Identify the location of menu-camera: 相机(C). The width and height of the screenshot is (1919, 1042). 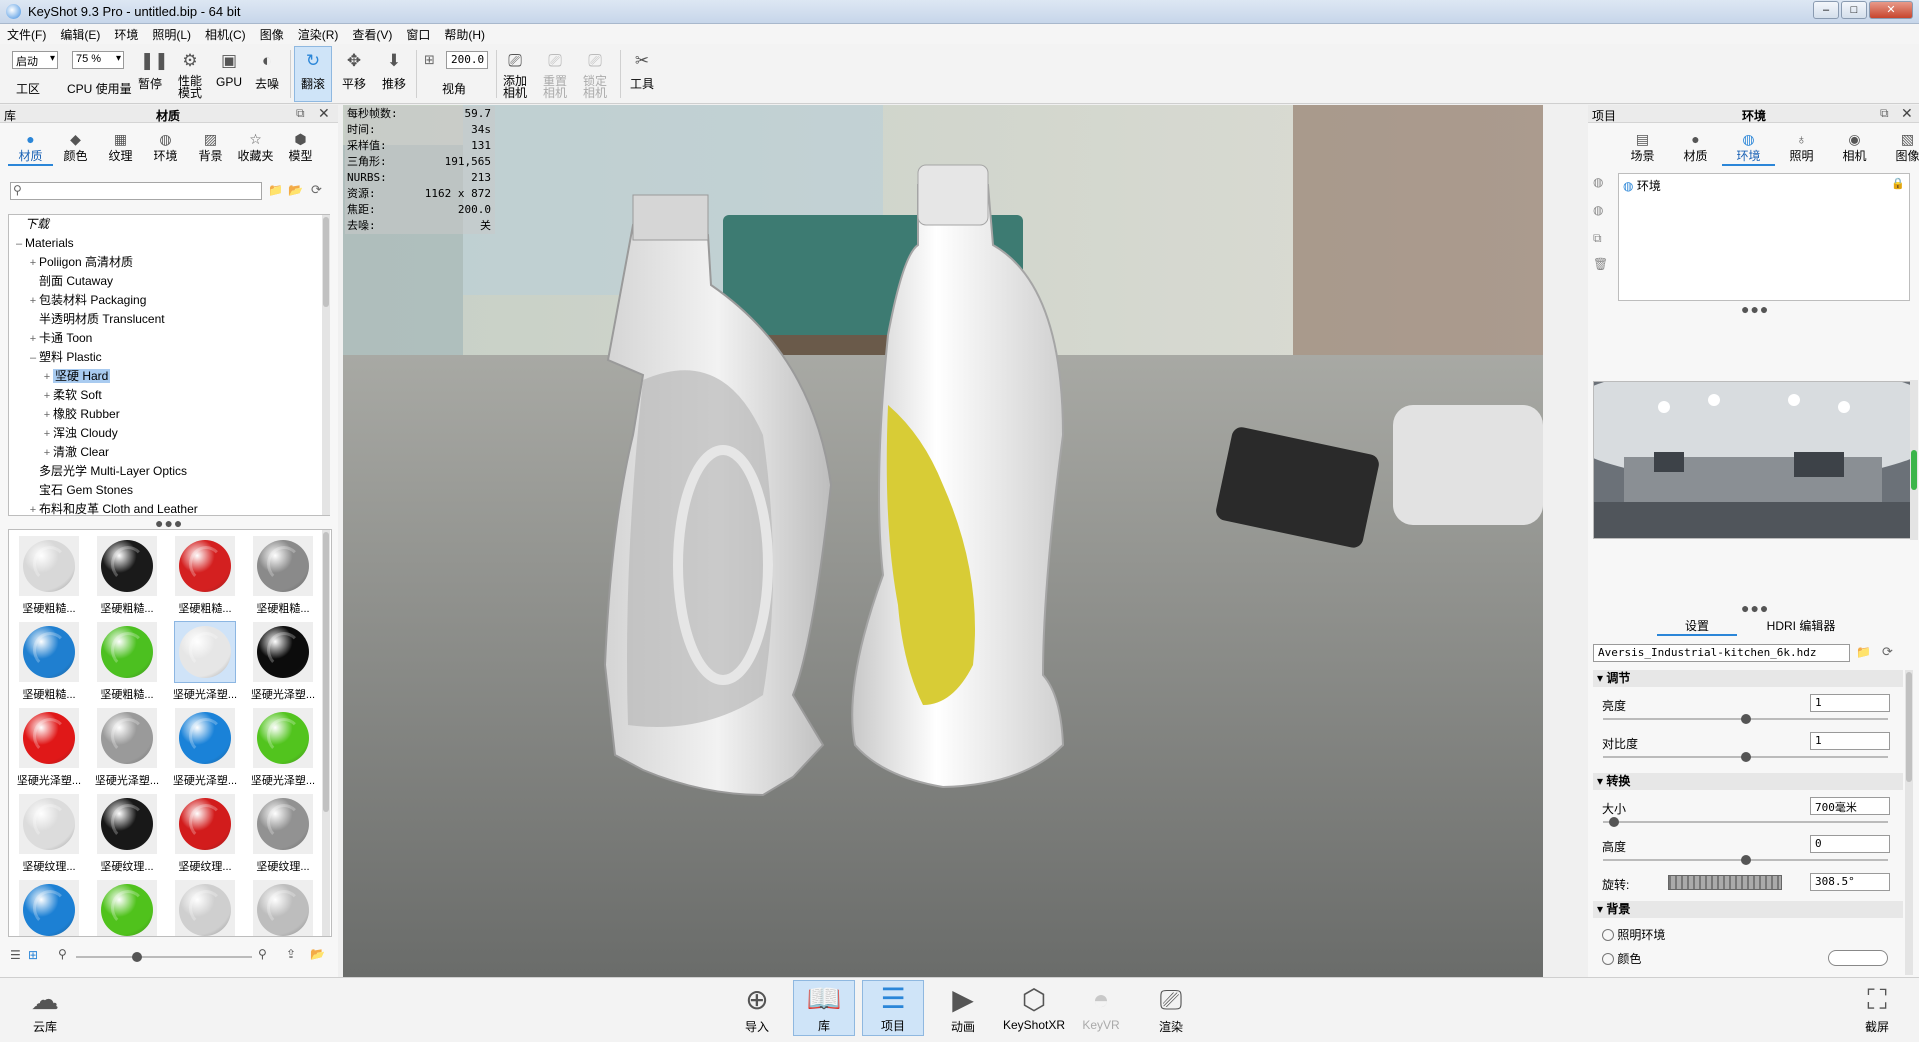
(225, 34).